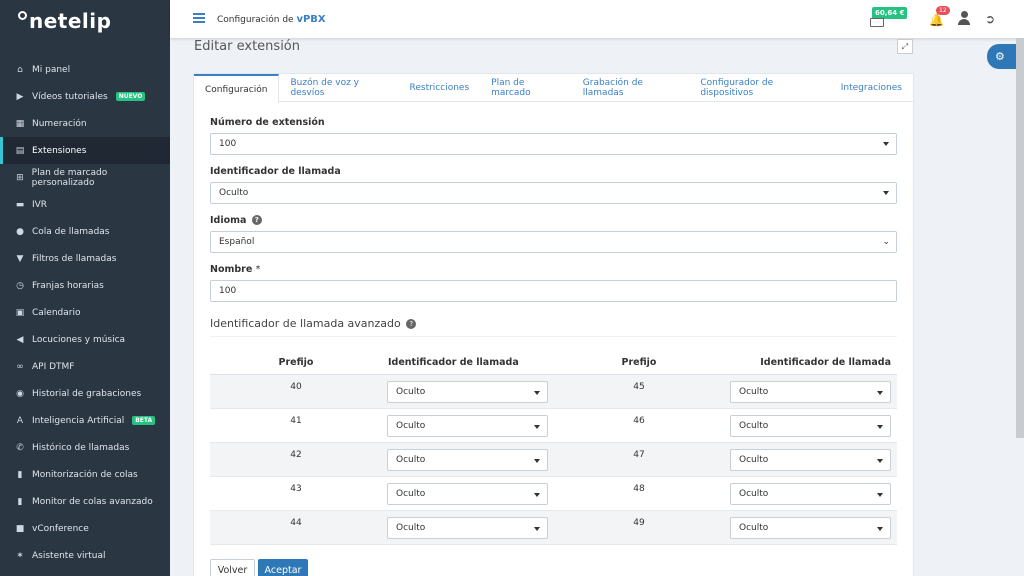  I want to click on page-scrollbar, so click(1020, 238).